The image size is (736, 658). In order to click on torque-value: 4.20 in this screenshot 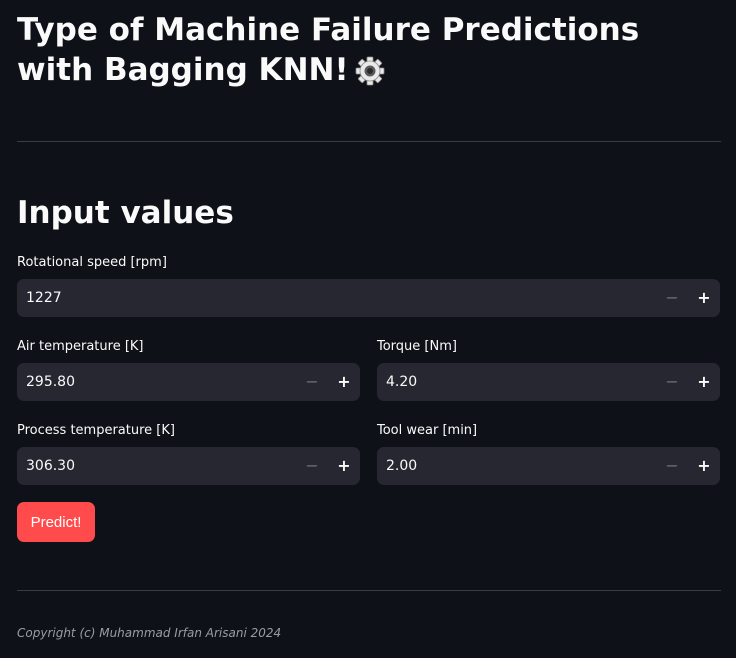, I will do `click(401, 382)`.